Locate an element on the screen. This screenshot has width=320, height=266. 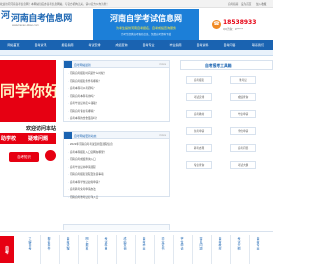
banner-tagline: 为考生提供自考报名信息、免费自考资料下载 is located at coordinates (145, 34).